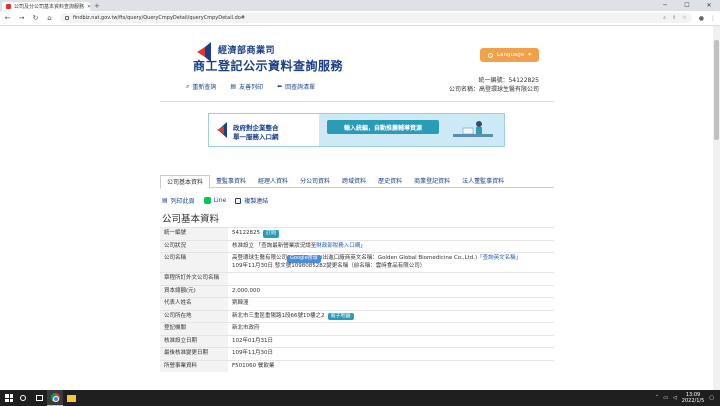  I want to click on scrollbar-thumb, so click(716, 90).